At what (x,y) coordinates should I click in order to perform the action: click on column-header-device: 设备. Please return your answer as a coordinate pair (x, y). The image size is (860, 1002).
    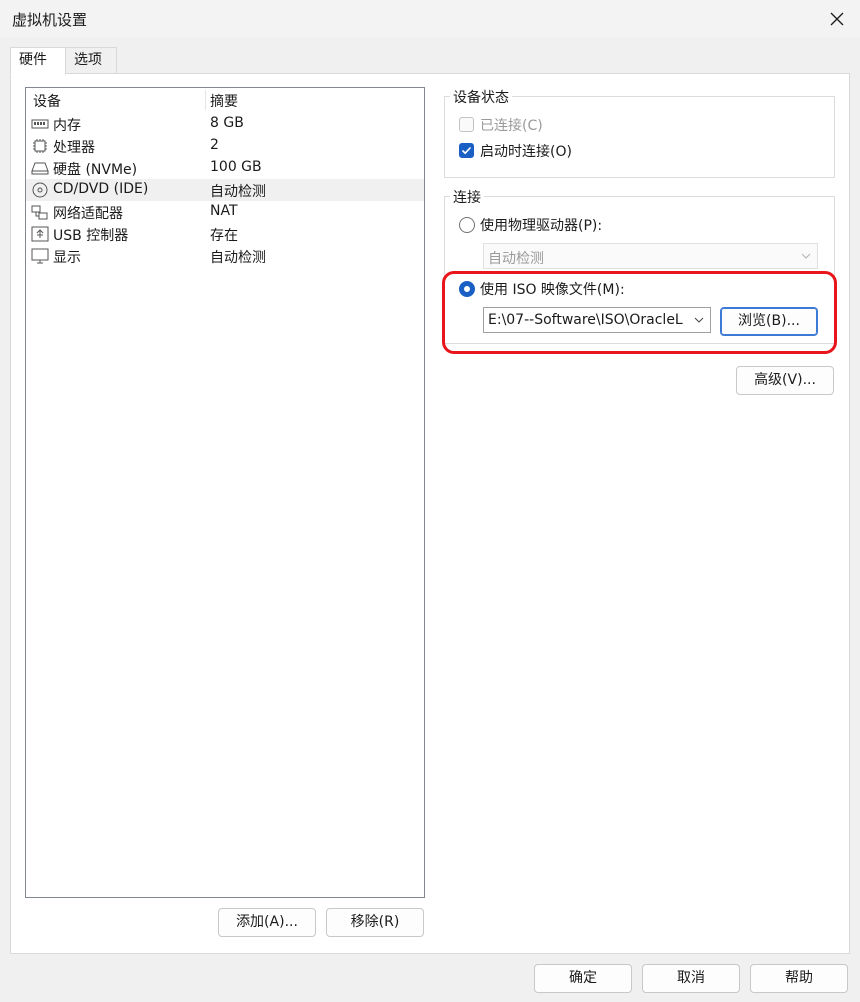
    Looking at the image, I should click on (47, 101).